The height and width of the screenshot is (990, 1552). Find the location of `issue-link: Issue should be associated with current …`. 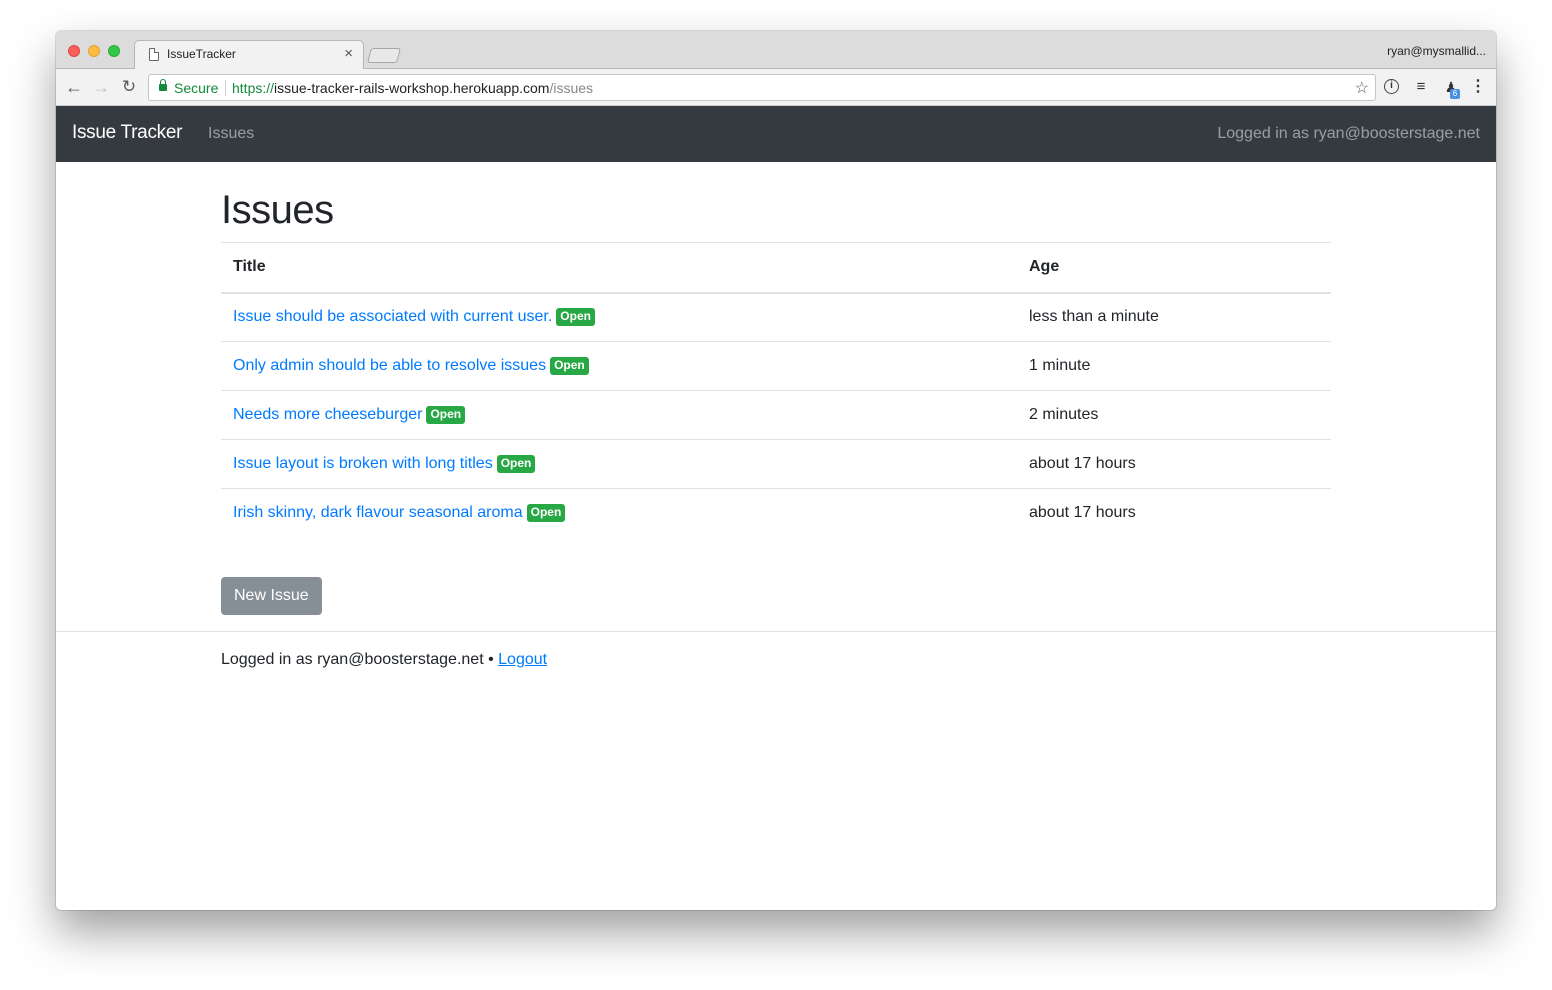

issue-link: Issue should be associated with current … is located at coordinates (392, 316).